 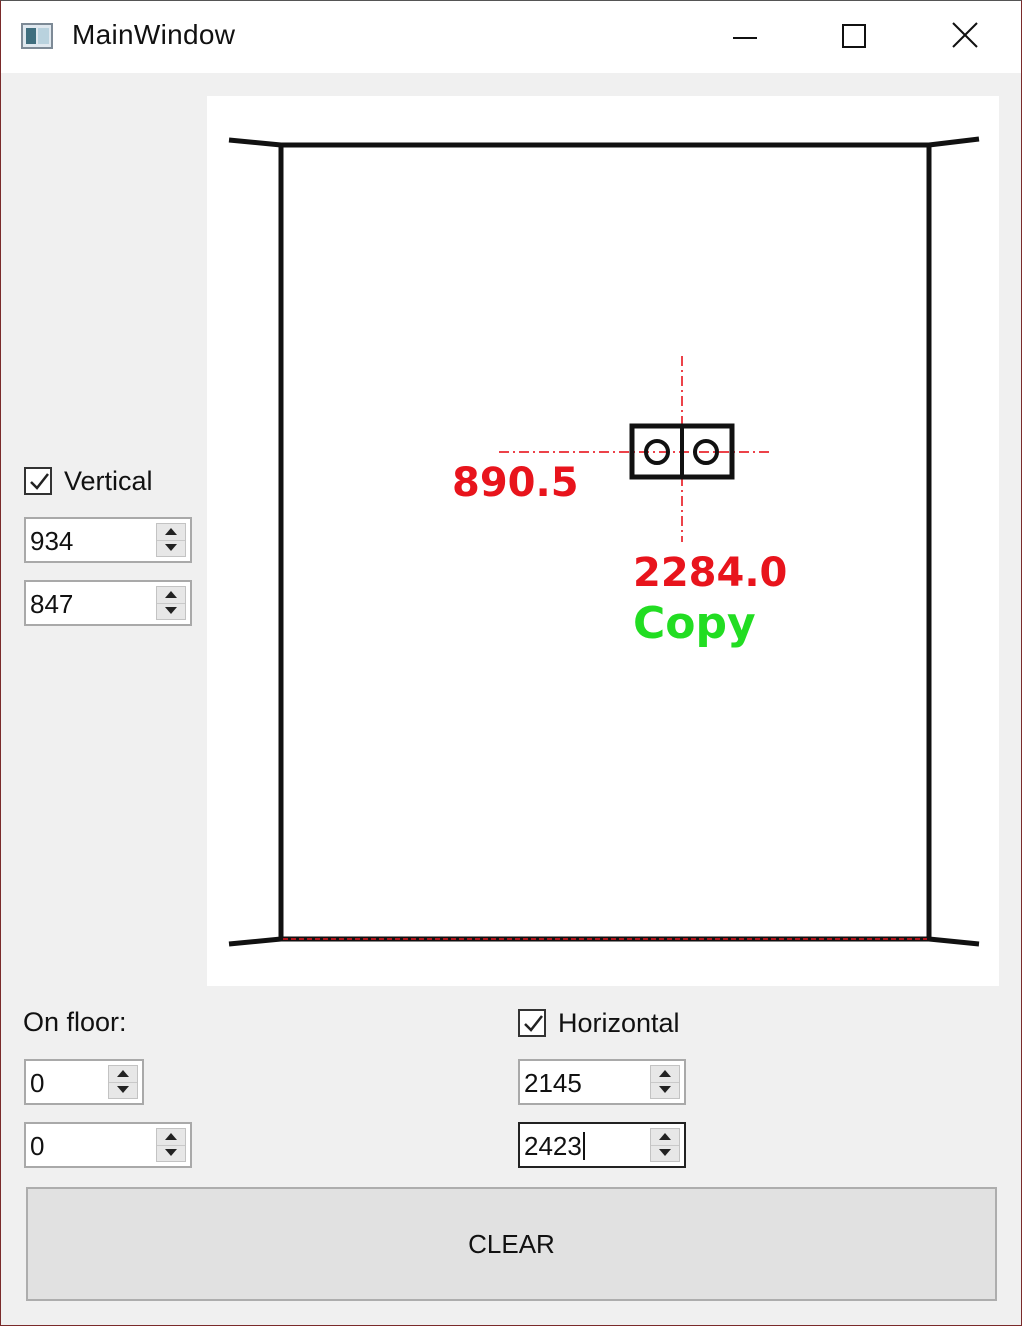 I want to click on maximize-icon, so click(x=854, y=36).